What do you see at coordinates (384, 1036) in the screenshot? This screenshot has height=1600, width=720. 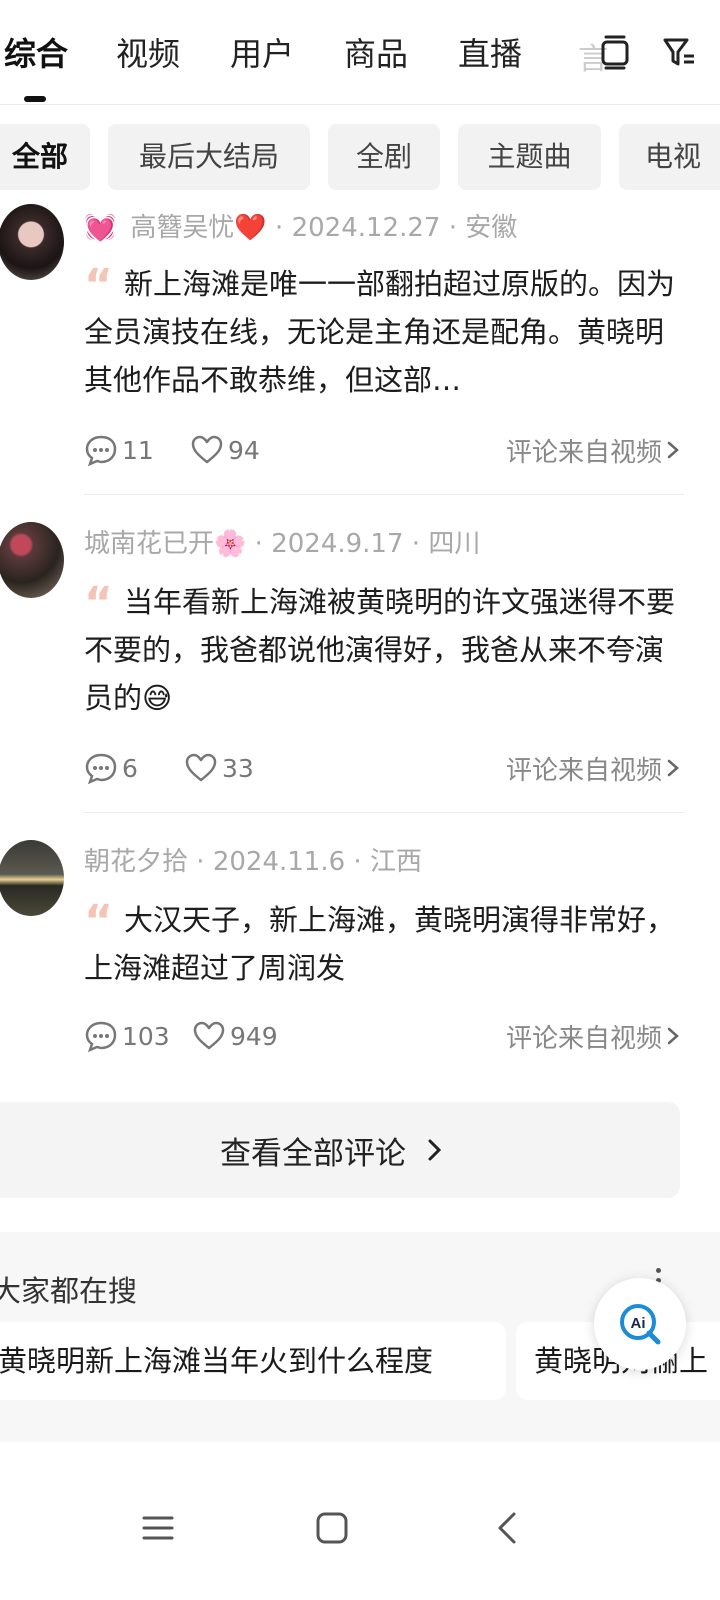 I see `comment-actions: 103 949 评论来自视频` at bounding box center [384, 1036].